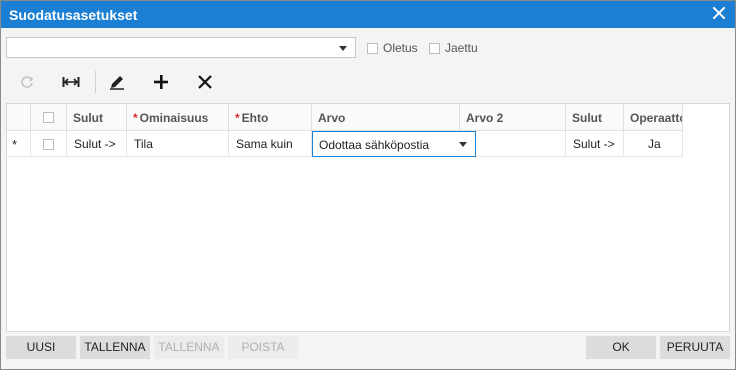 The width and height of the screenshot is (738, 375). What do you see at coordinates (270, 144) in the screenshot?
I see `row-condition: Sama kuin` at bounding box center [270, 144].